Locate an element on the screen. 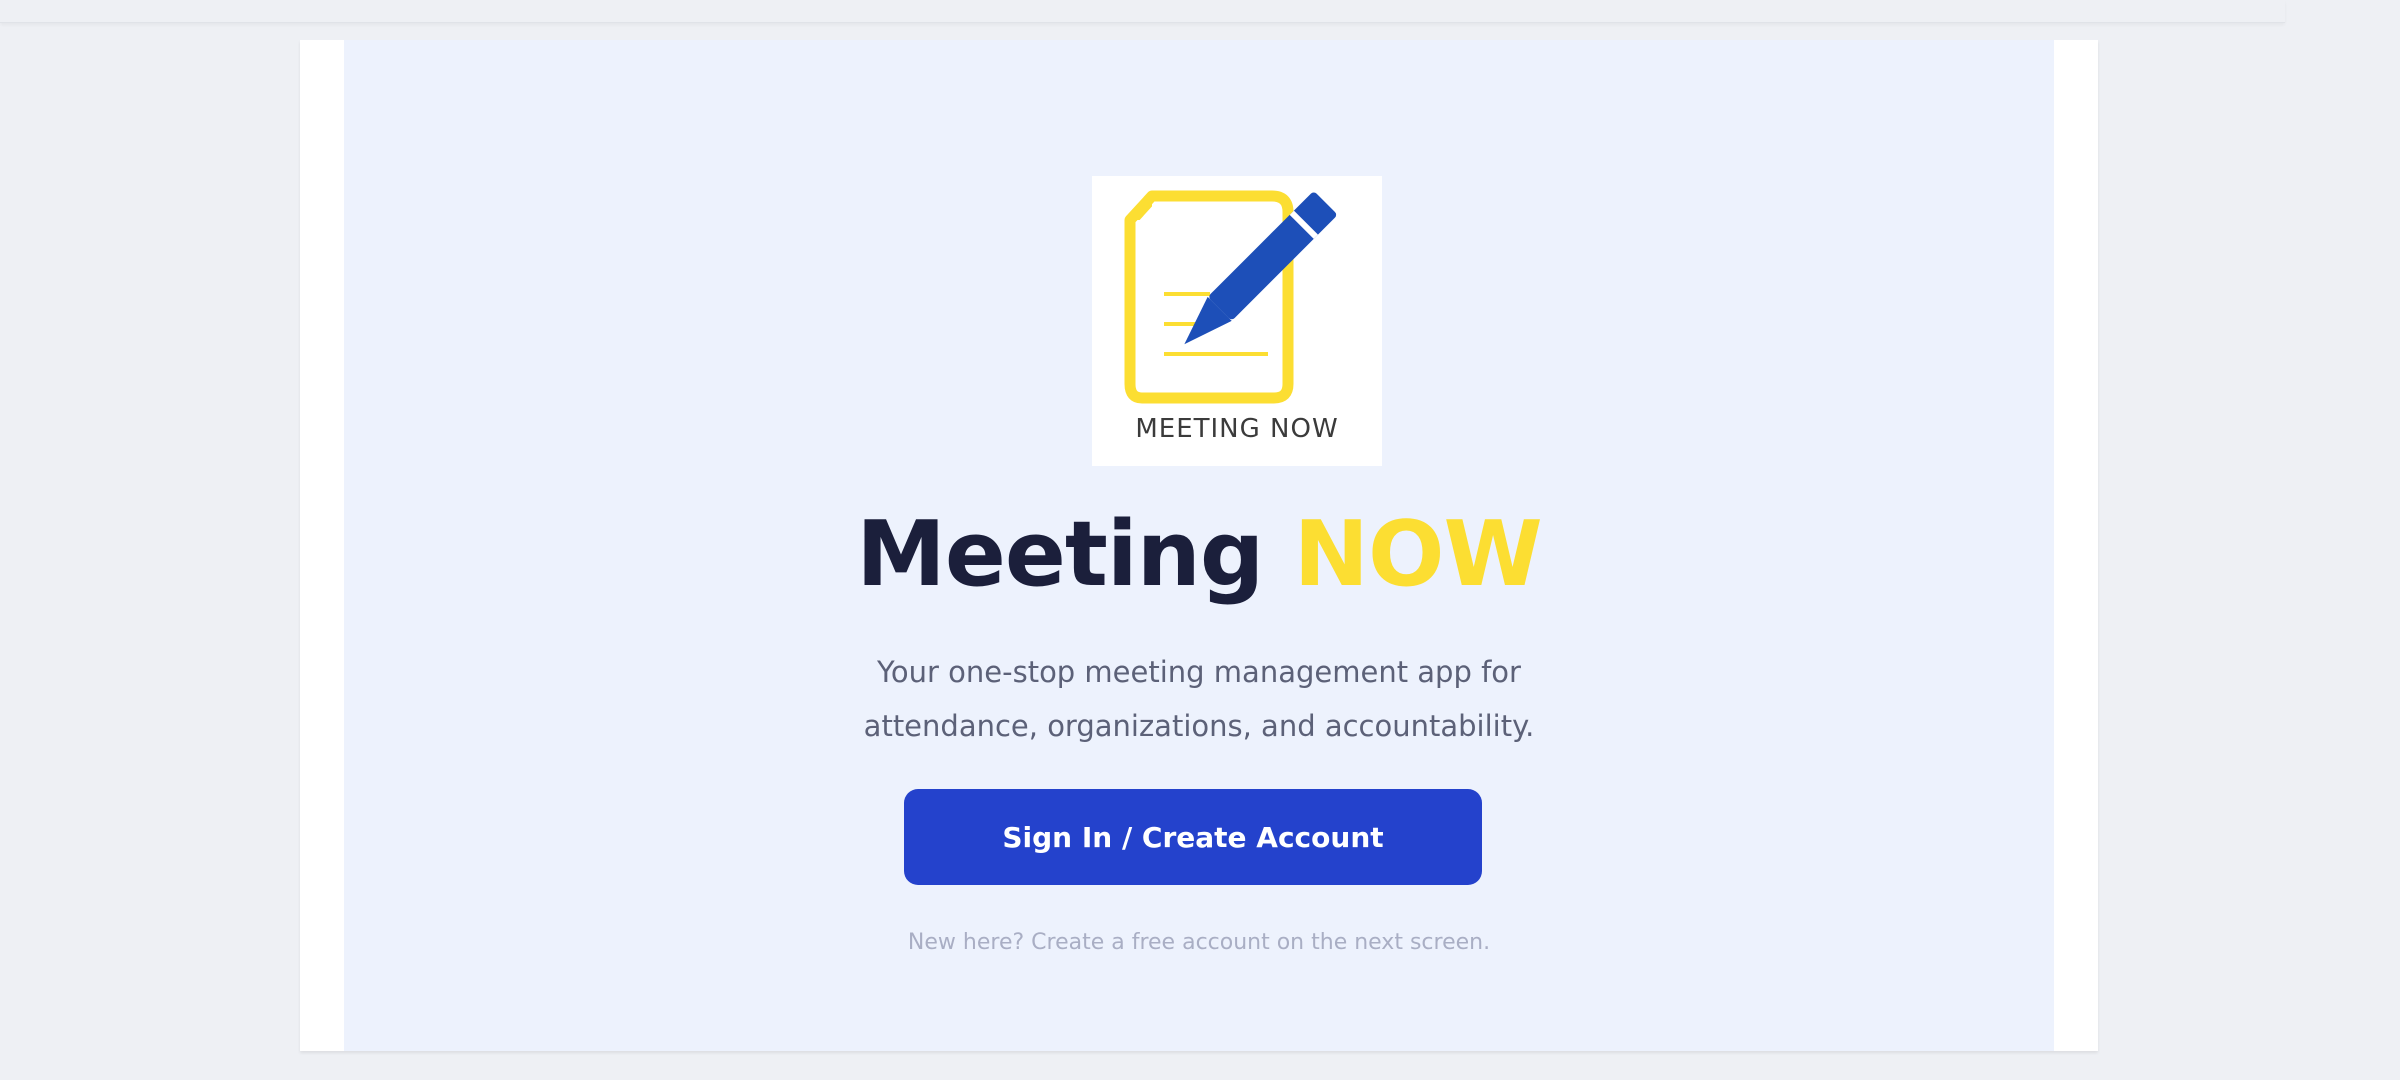  app-logo: MEETING NOW is located at coordinates (1237, 321).